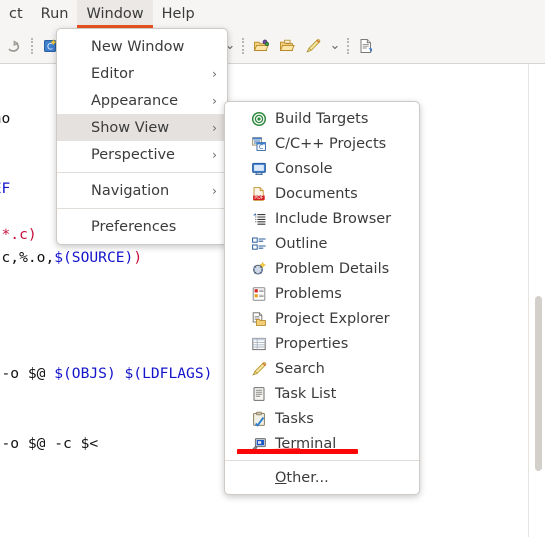 Image resolution: width=545 pixels, height=537 pixels. I want to click on menu-item-include-browser: Include Browser, so click(322, 218).